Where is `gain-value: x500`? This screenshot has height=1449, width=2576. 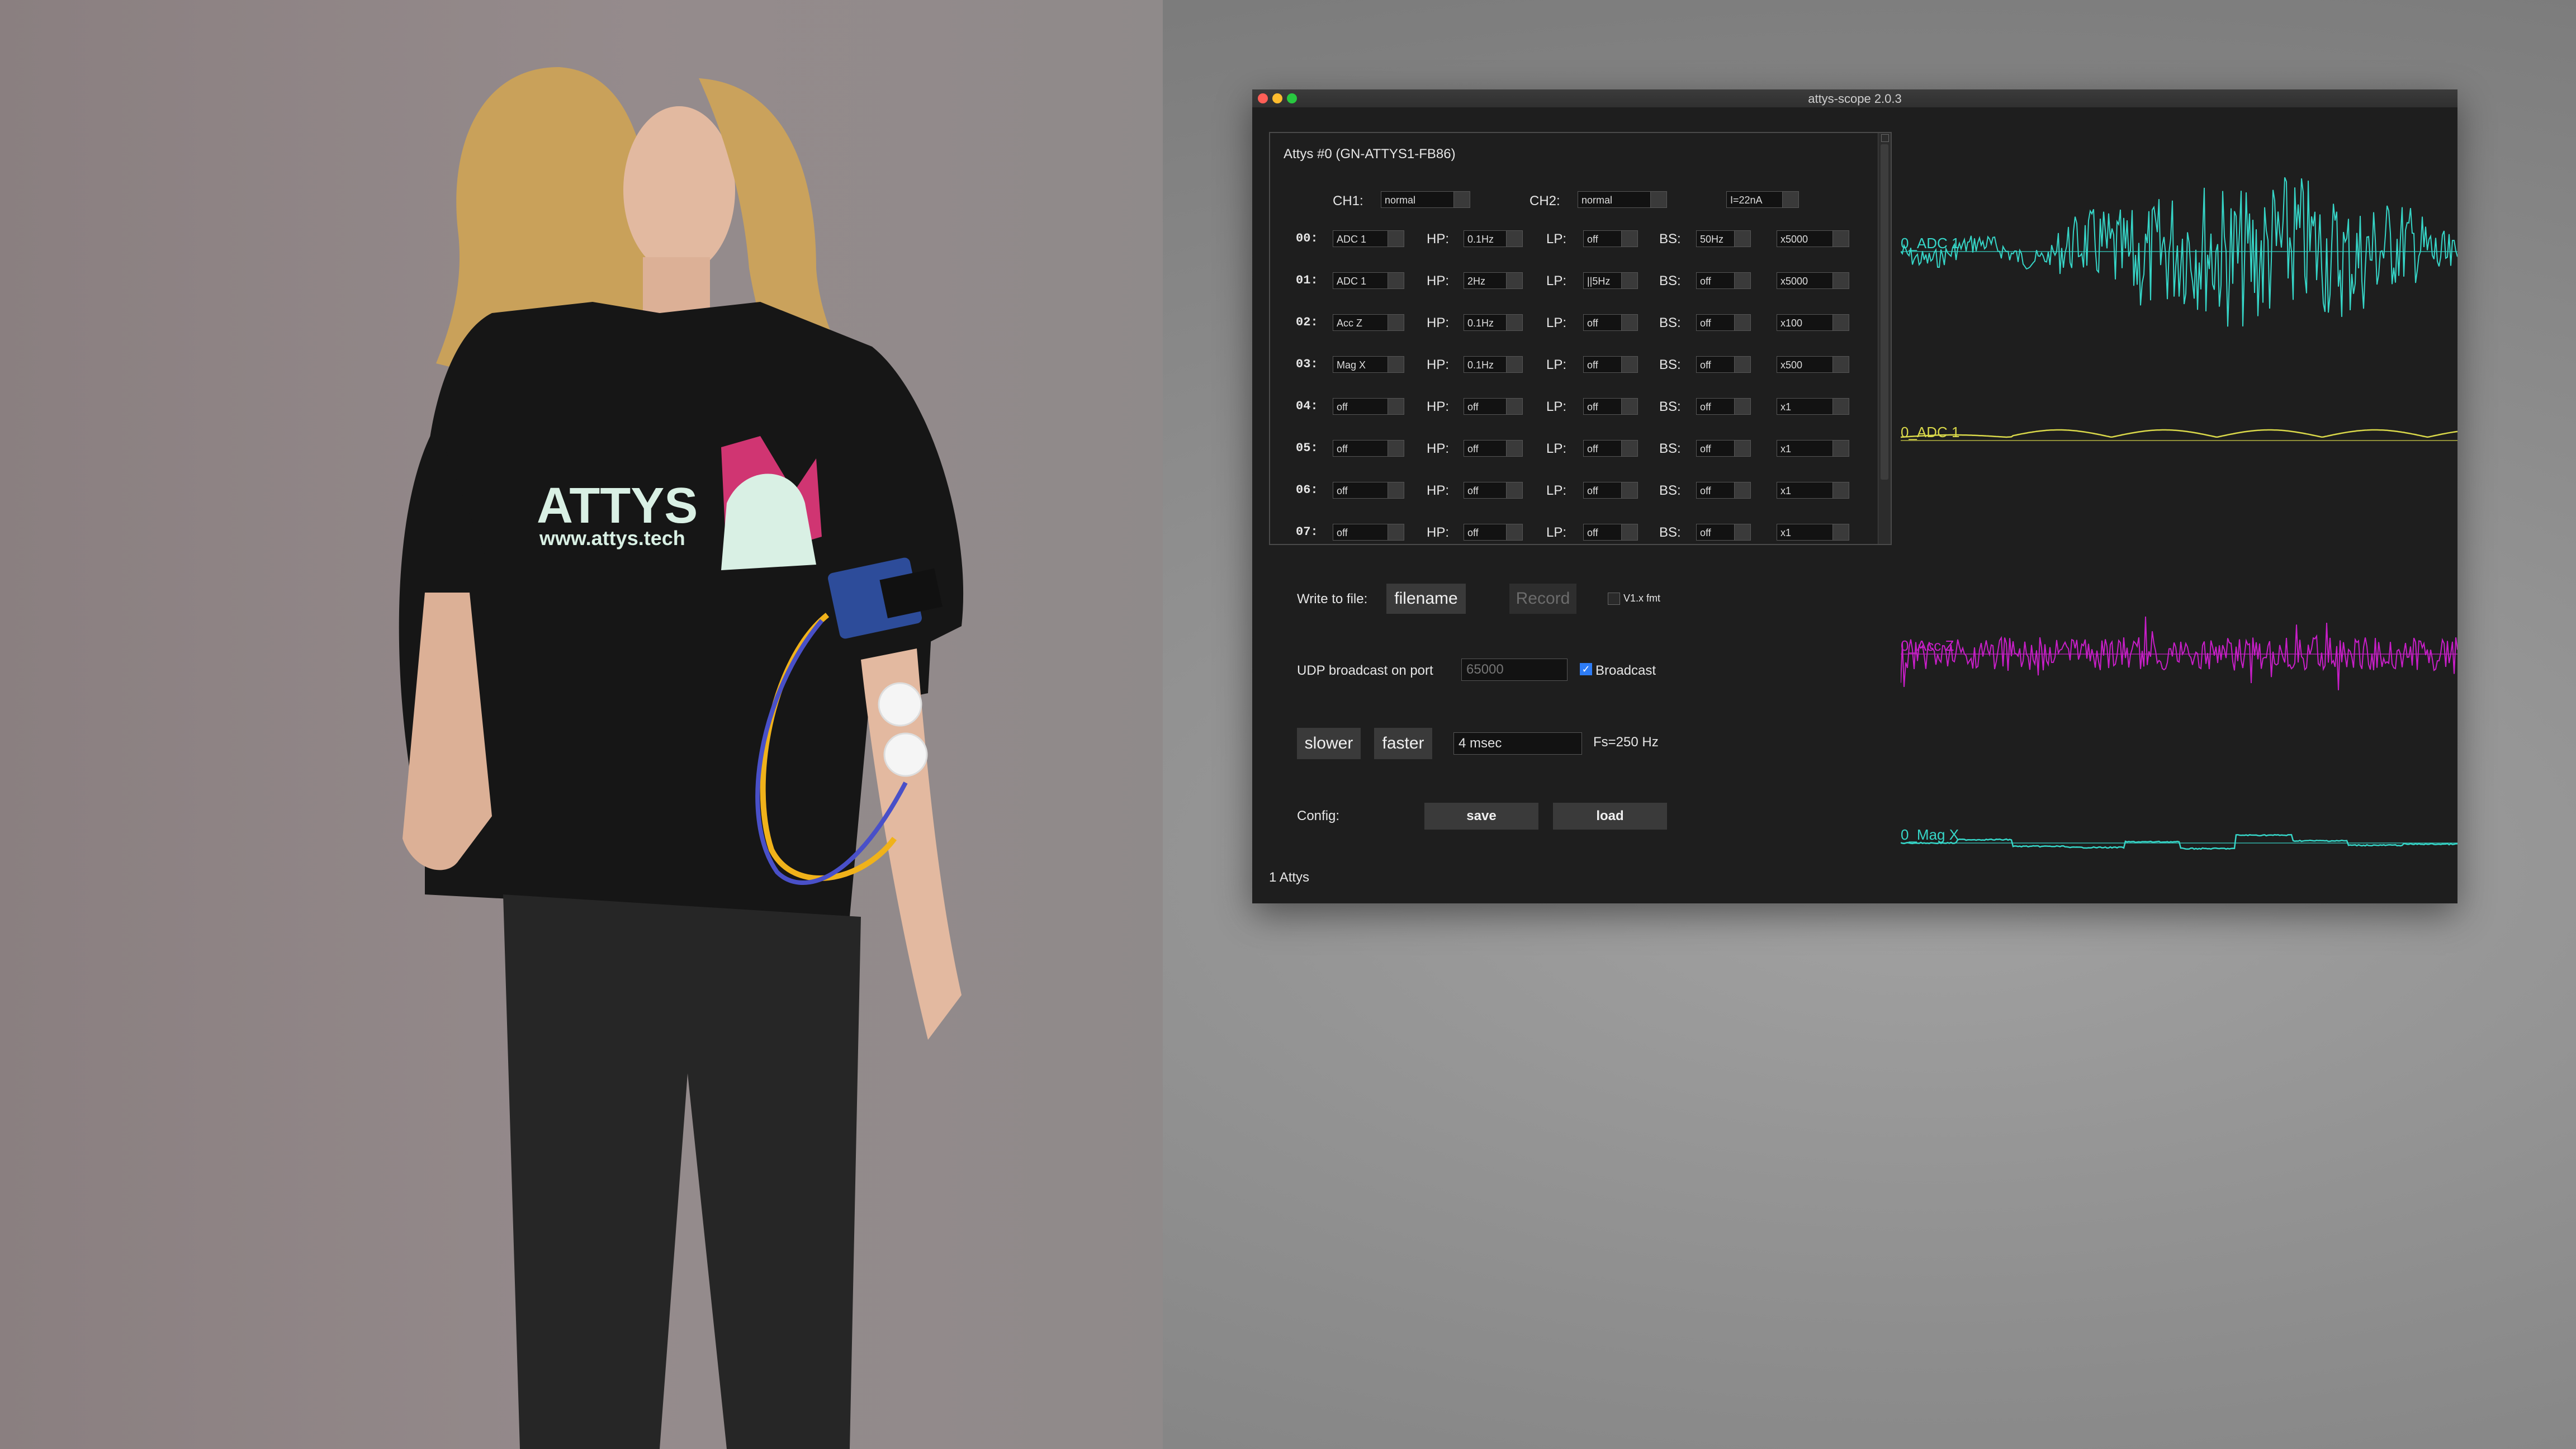
gain-value: x500 is located at coordinates (1792, 365).